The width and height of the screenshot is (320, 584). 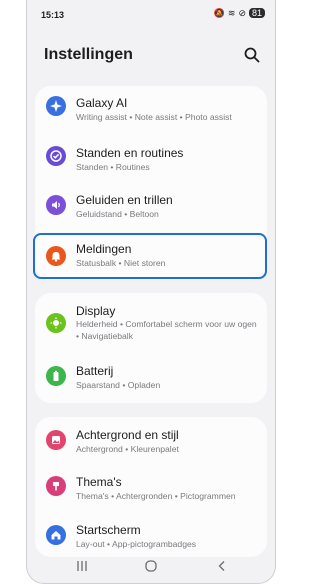 I want to click on setting-label: Standen en routines, so click(x=130, y=153).